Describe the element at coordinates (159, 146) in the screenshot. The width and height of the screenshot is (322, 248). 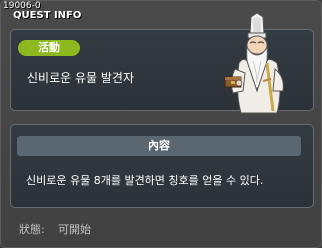
I see `content-header: 內容` at that location.